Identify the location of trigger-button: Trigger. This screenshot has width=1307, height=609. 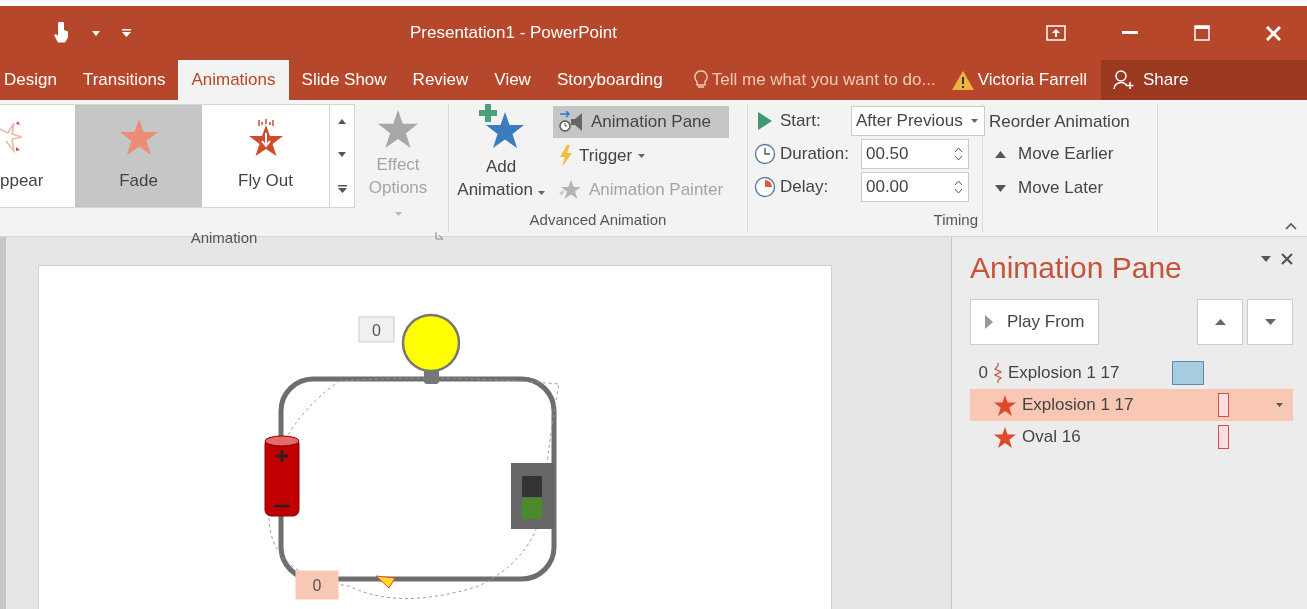
(641, 156).